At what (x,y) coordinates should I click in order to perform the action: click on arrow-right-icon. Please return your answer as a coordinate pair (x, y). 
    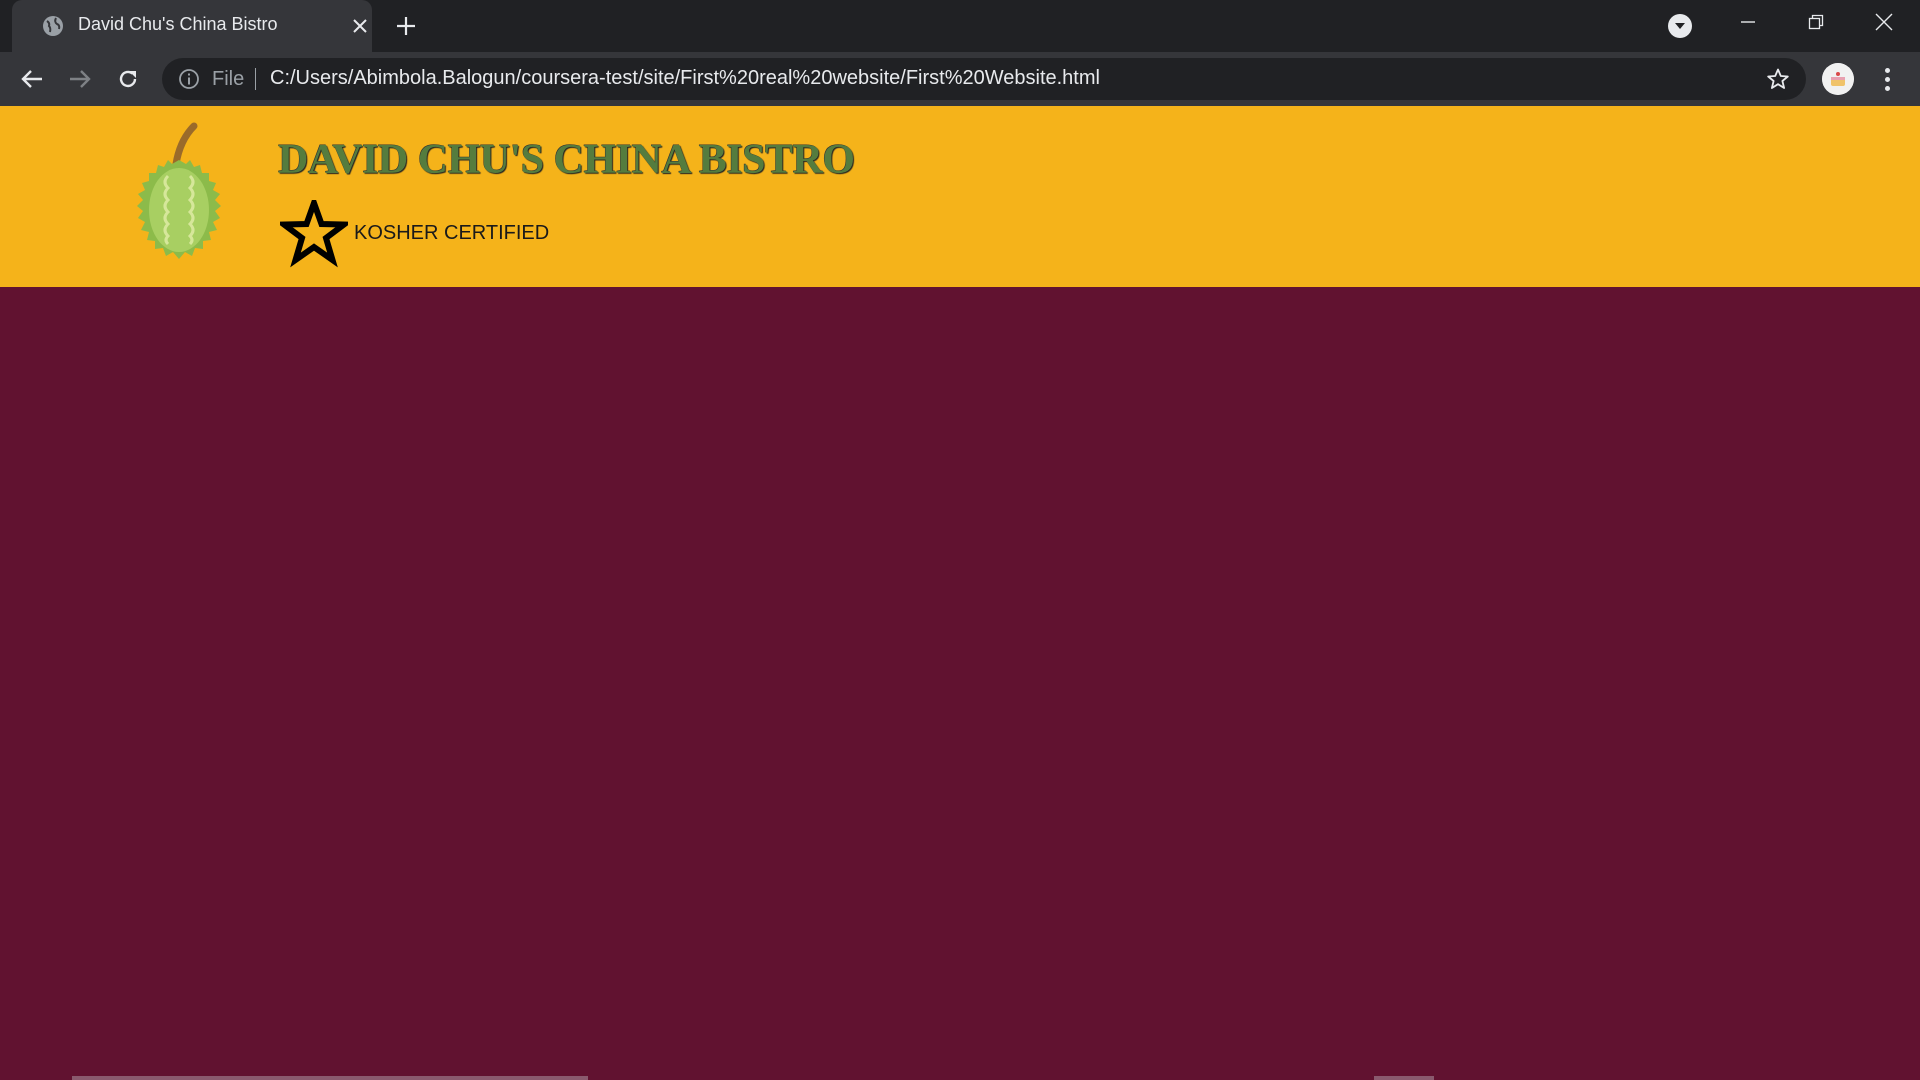
    Looking at the image, I should click on (80, 79).